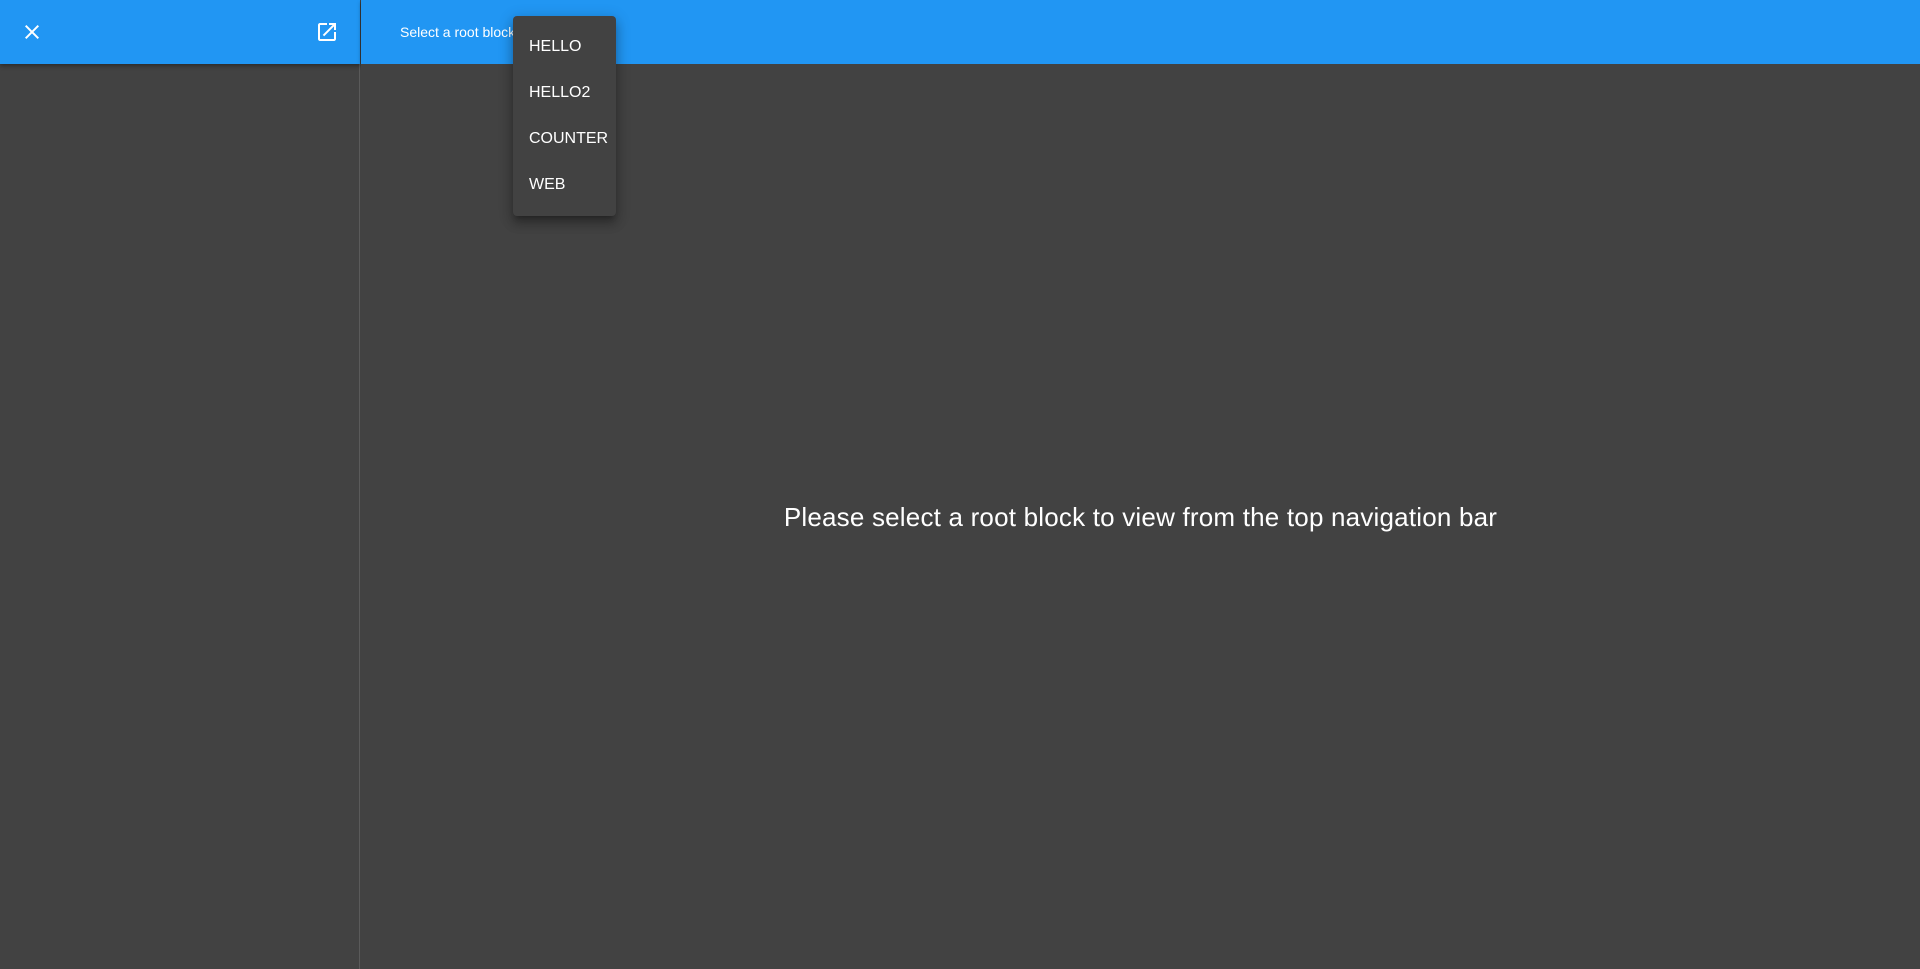 The image size is (1920, 969). I want to click on root-block-menu: HELLO HELLO2 COUNTER WEB, so click(564, 116).